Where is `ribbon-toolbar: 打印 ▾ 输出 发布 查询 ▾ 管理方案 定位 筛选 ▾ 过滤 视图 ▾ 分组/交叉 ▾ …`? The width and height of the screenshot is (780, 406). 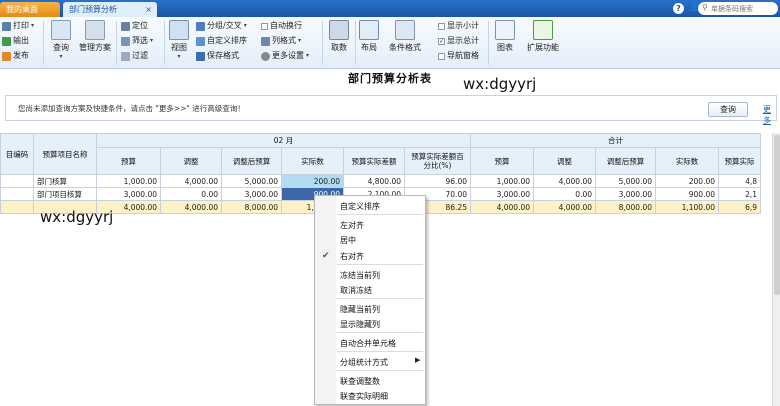
ribbon-toolbar: 打印 ▾ 输出 发布 查询 ▾ 管理方案 定位 筛选 ▾ 过滤 视图 ▾ 分组/交叉 ▾ … is located at coordinates (390, 43).